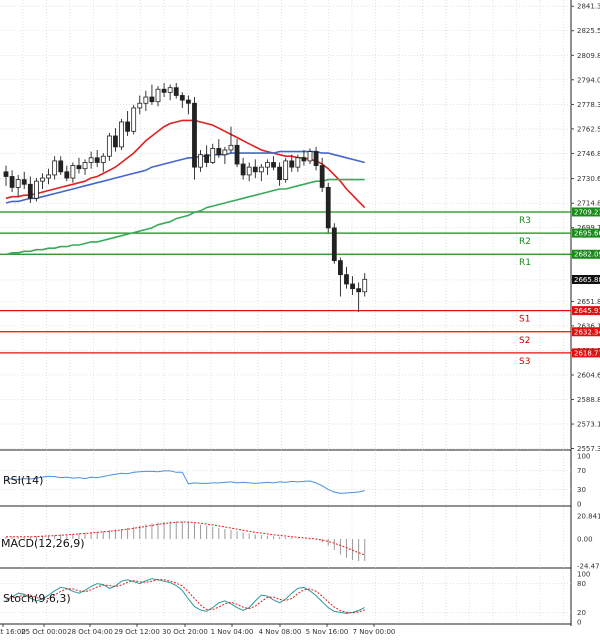 This screenshot has width=600, height=643. Describe the element at coordinates (588, 31) in the screenshot. I see `price-tick-label: 2825.55` at that location.